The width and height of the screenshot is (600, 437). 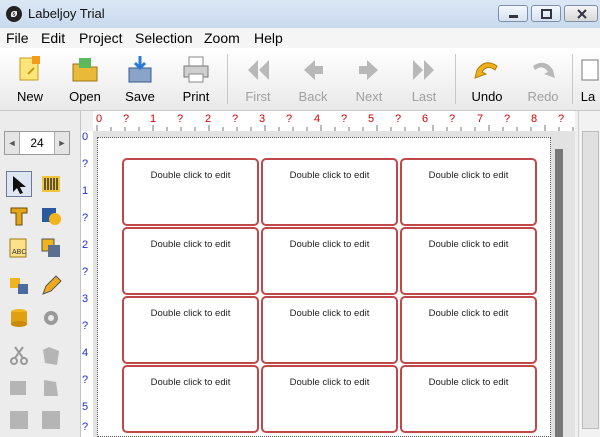 I want to click on database-tool, so click(x=19, y=318).